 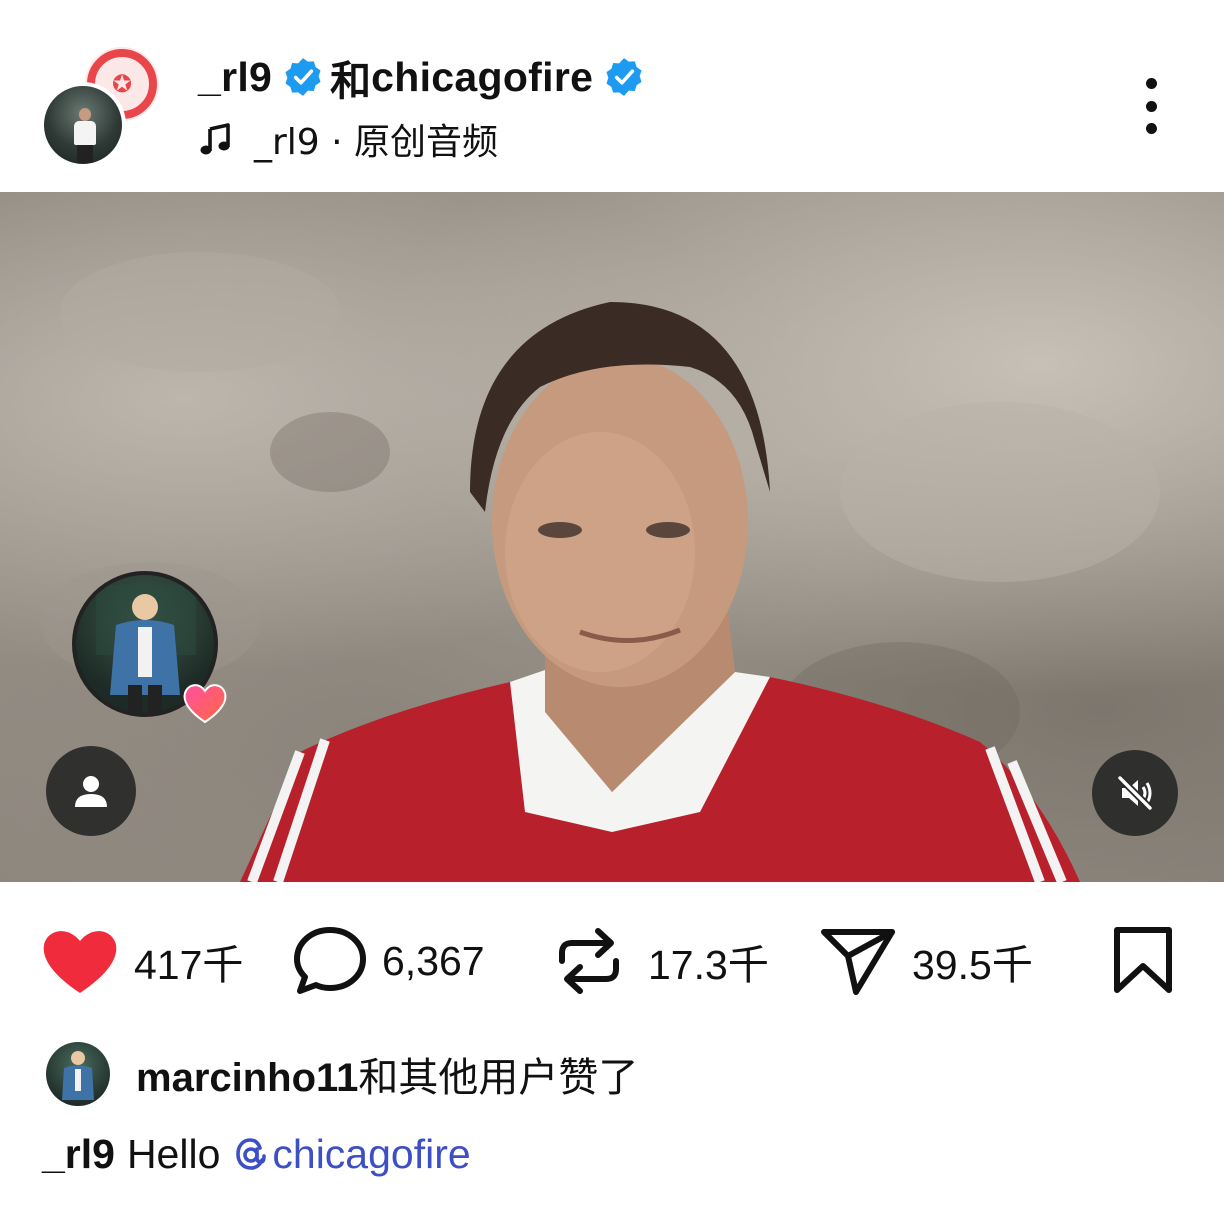 What do you see at coordinates (482, 77) in the screenshot?
I see `account-name-2: chicagofire` at bounding box center [482, 77].